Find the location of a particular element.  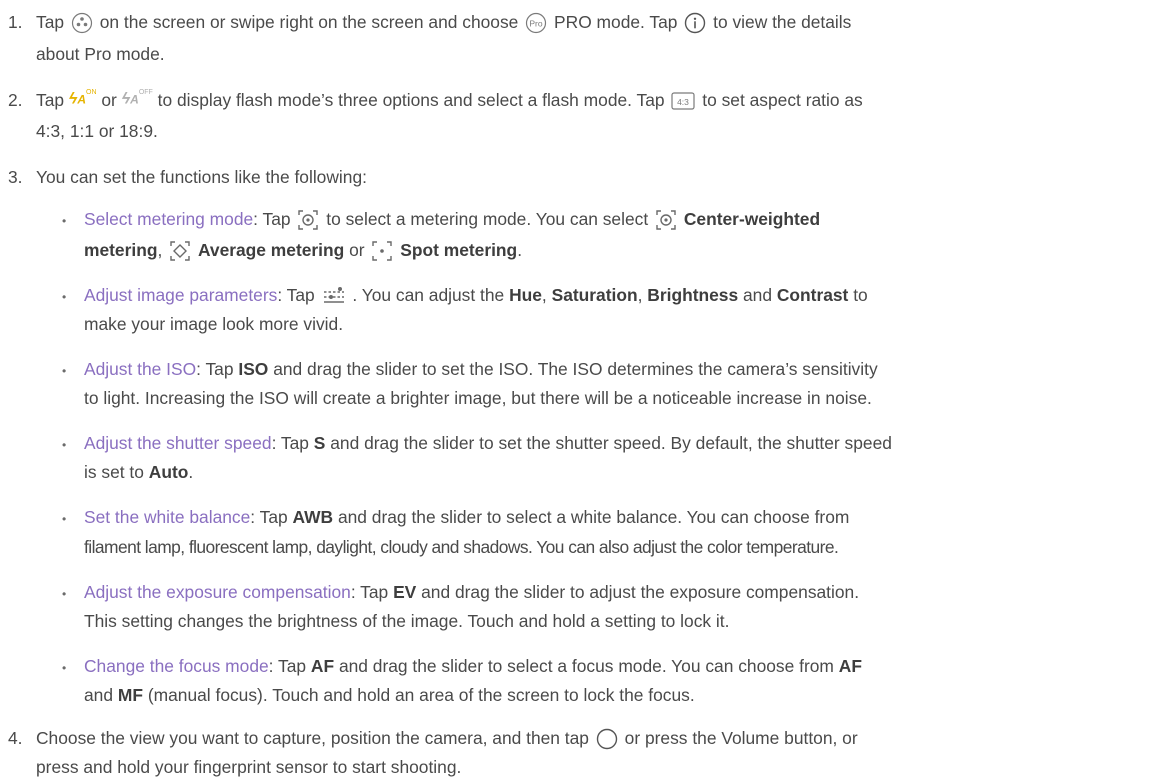

function-image-params-text-cont: make your image look more vivid. is located at coordinates (214, 324).